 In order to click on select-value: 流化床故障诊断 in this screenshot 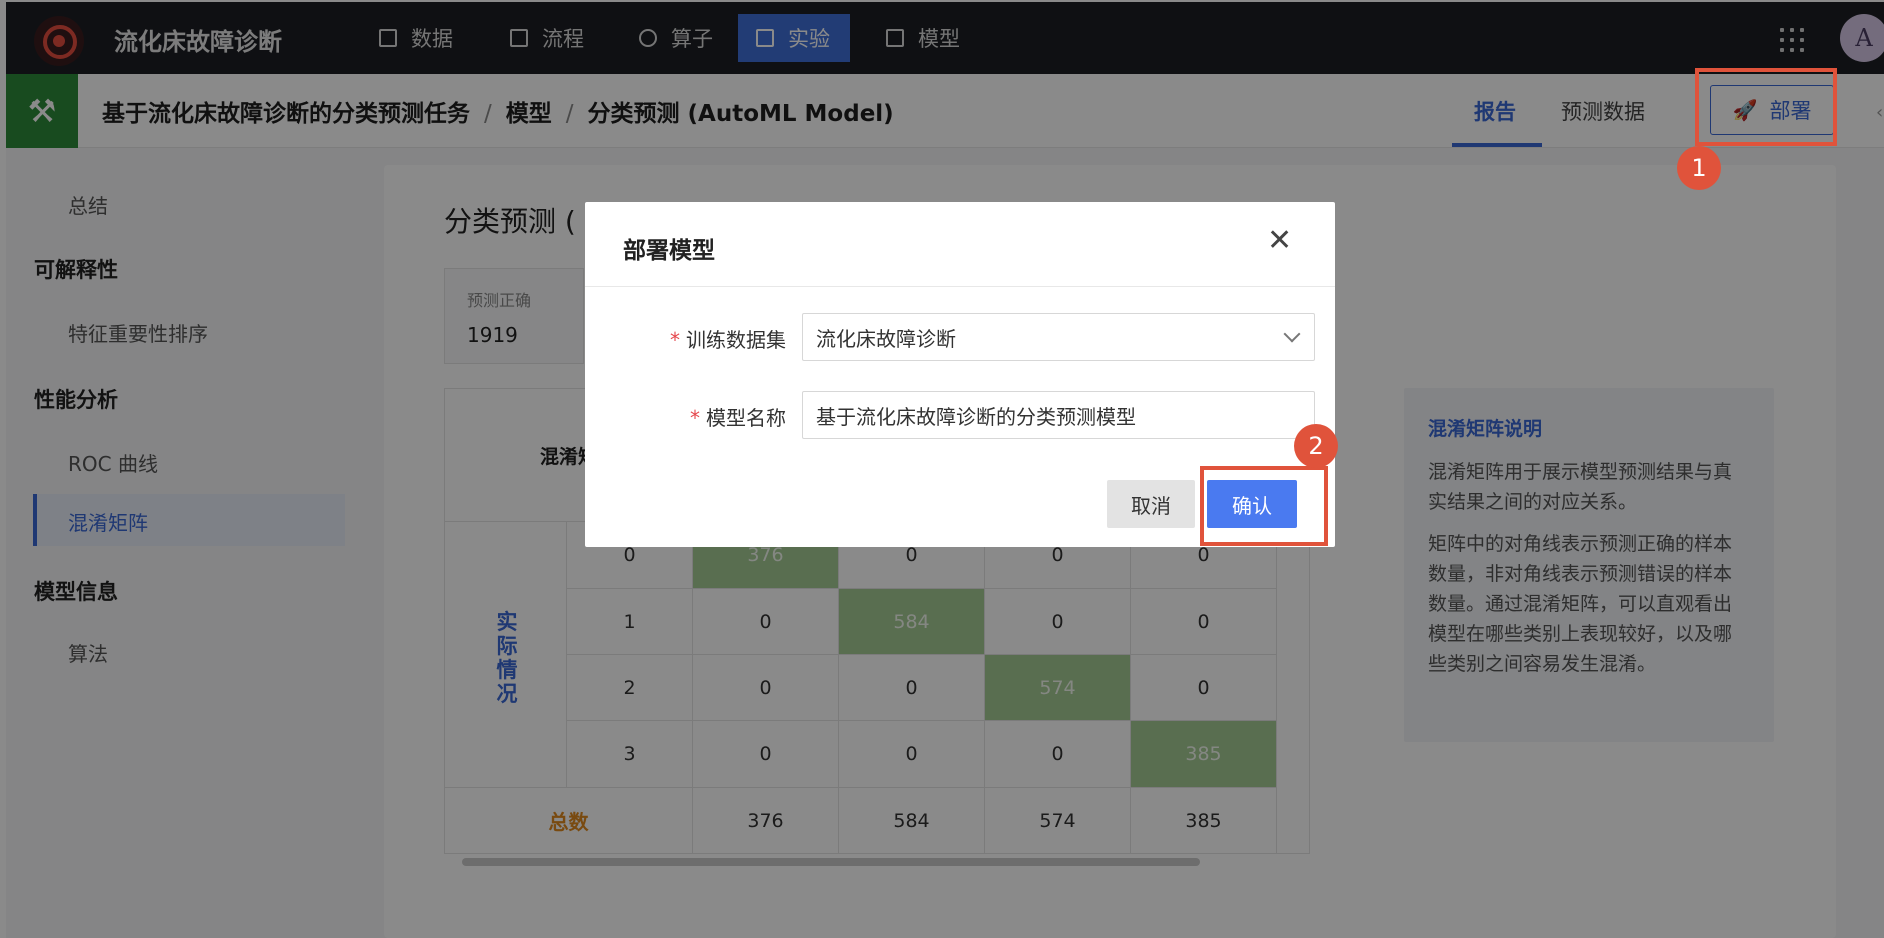, I will do `click(886, 338)`.